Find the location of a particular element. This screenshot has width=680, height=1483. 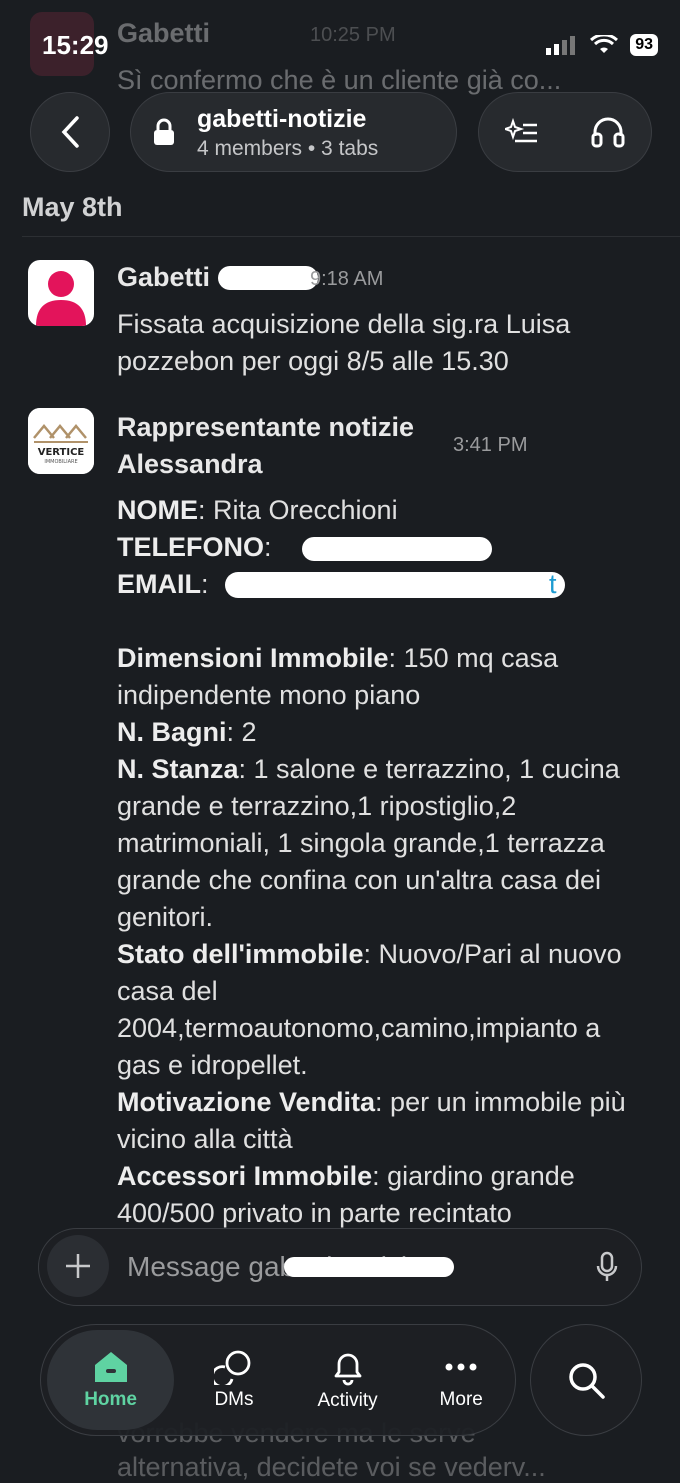

svg-text: IMMOBILIARE is located at coordinates (60, 462).